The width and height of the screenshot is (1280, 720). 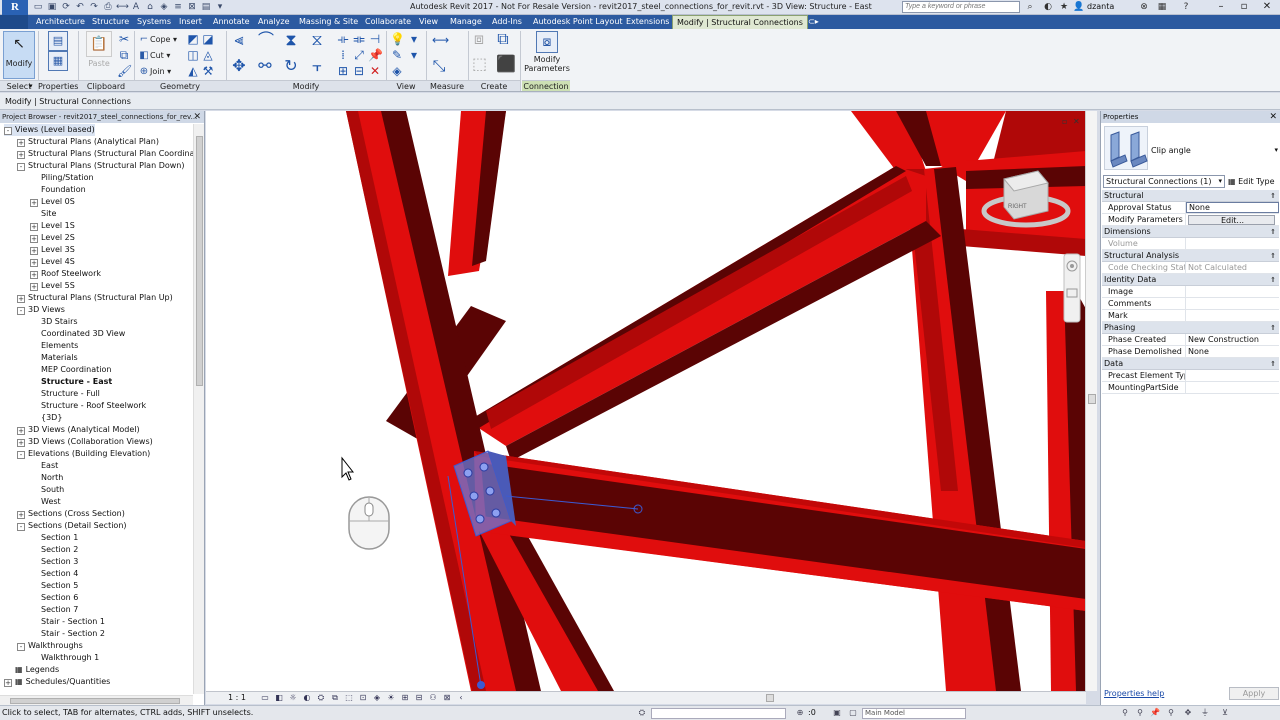 I want to click on active-workset-select, so click(x=718, y=713).